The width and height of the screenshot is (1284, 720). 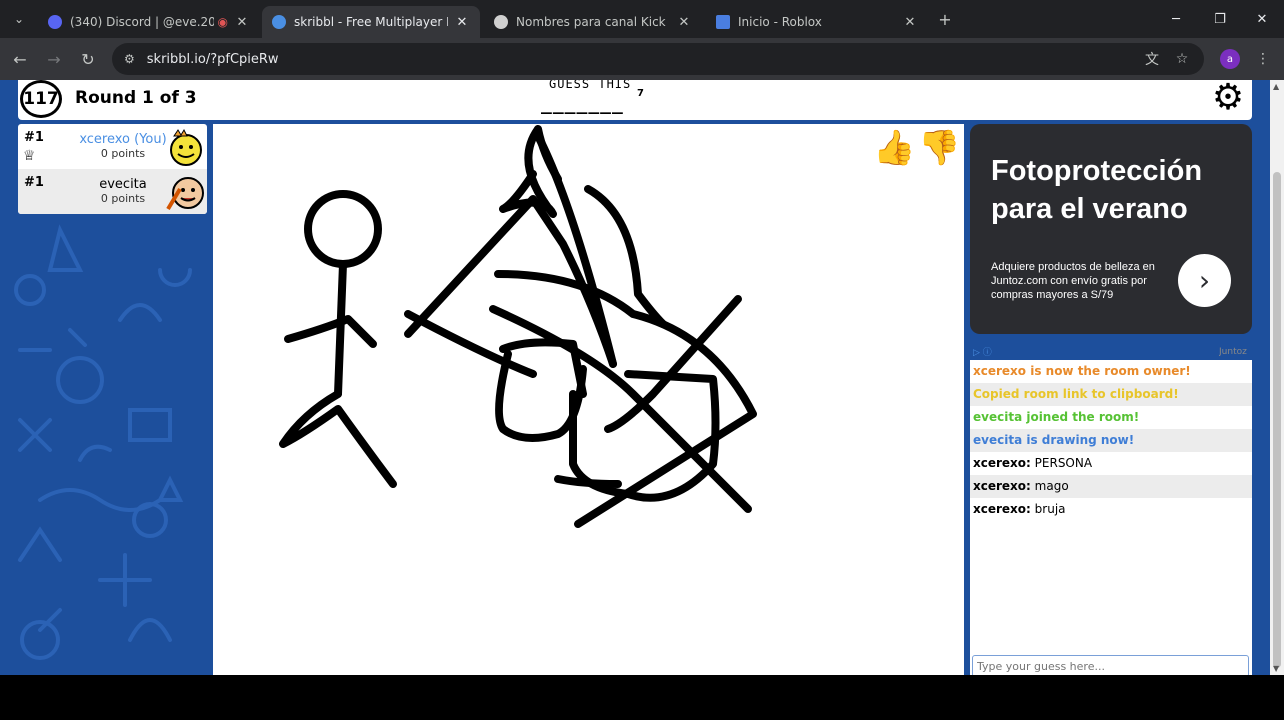 What do you see at coordinates (939, 148) in the screenshot?
I see `thumbs-down-icon: 👎` at bounding box center [939, 148].